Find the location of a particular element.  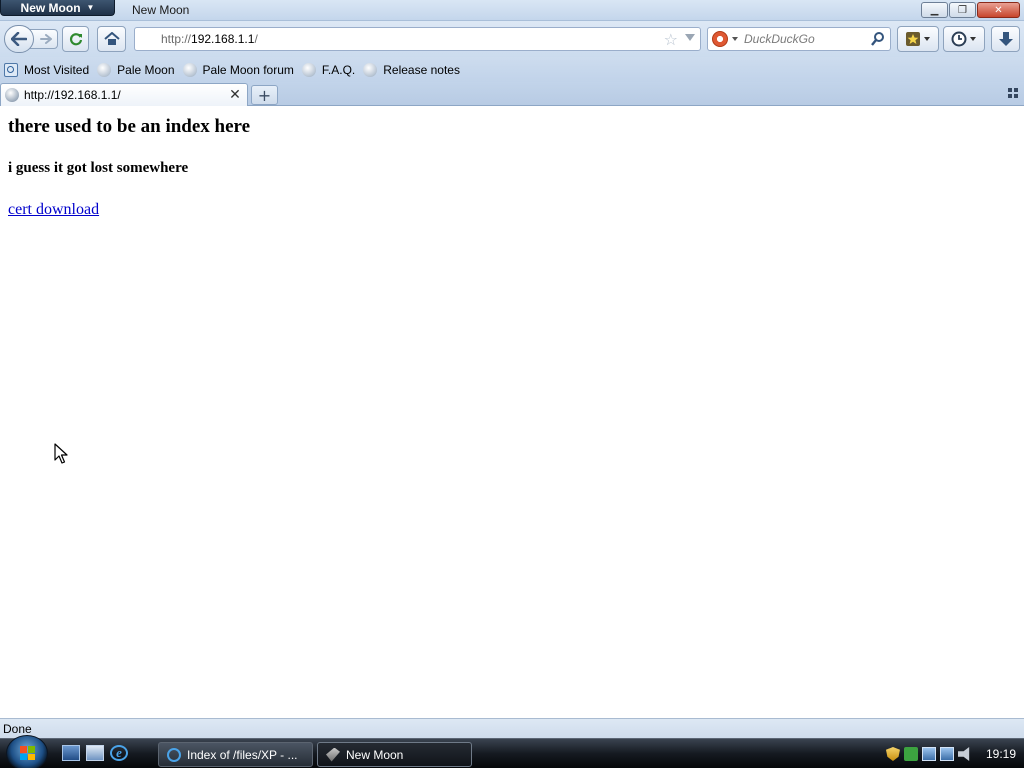

url-host: 192.168.1.1 is located at coordinates (223, 39).